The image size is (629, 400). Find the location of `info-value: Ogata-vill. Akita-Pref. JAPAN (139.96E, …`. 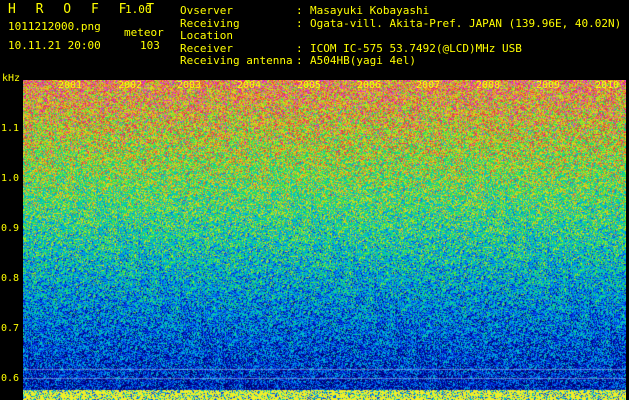

info-value: Ogata-vill. Akita-Pref. JAPAN (139.96E, … is located at coordinates (466, 23).